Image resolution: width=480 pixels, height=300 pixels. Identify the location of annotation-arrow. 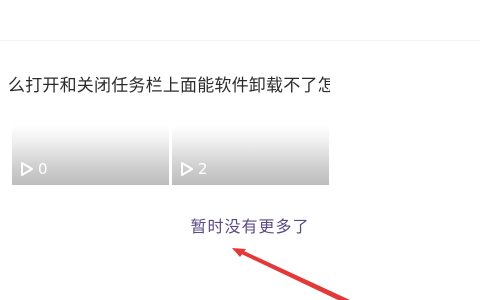
(291, 274).